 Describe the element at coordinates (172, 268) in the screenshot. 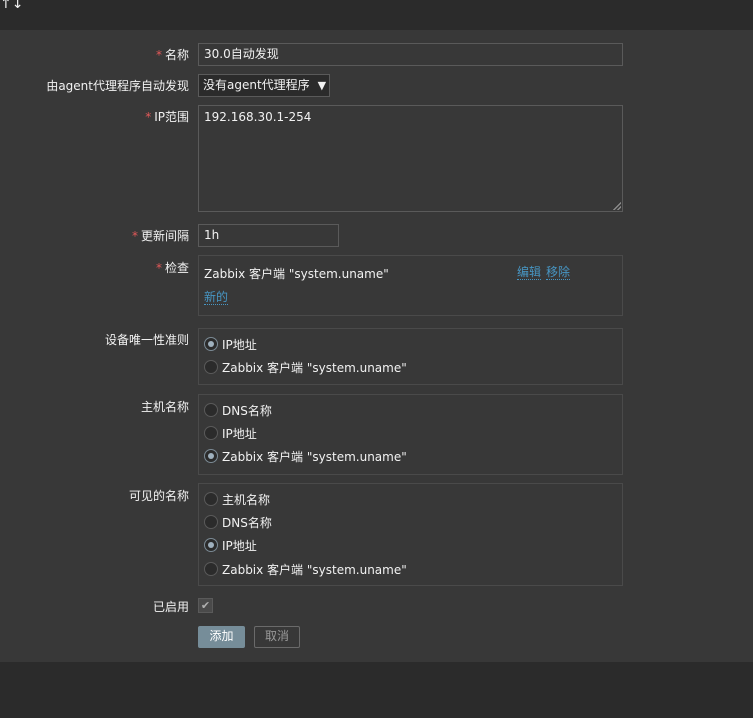

I see `checks-label: * 检查` at that location.